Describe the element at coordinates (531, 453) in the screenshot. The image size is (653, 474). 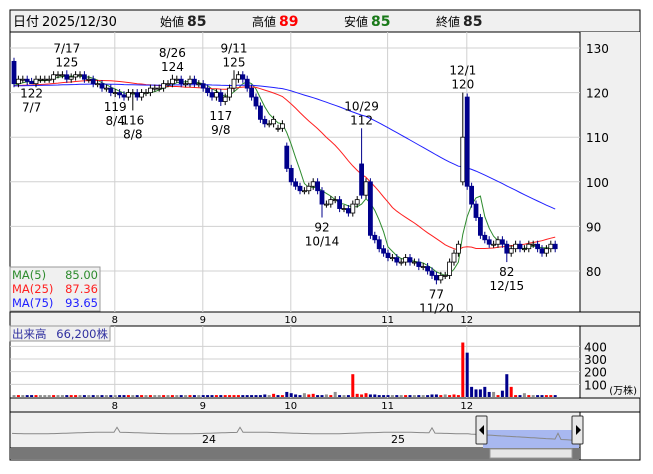
I see `scrollbar-thumb` at that location.